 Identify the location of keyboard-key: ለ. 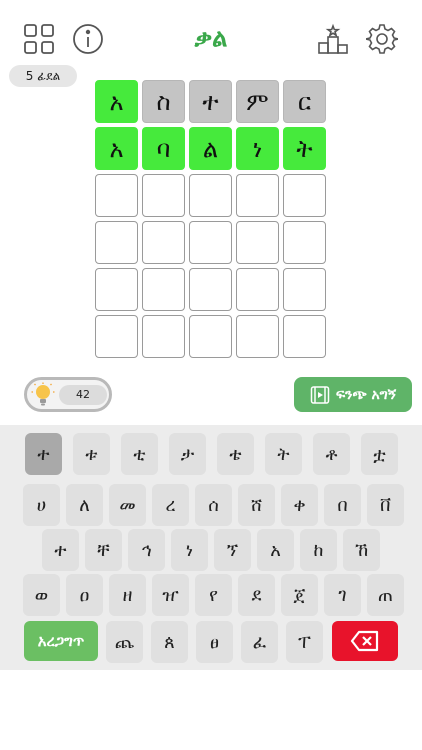
(84, 505).